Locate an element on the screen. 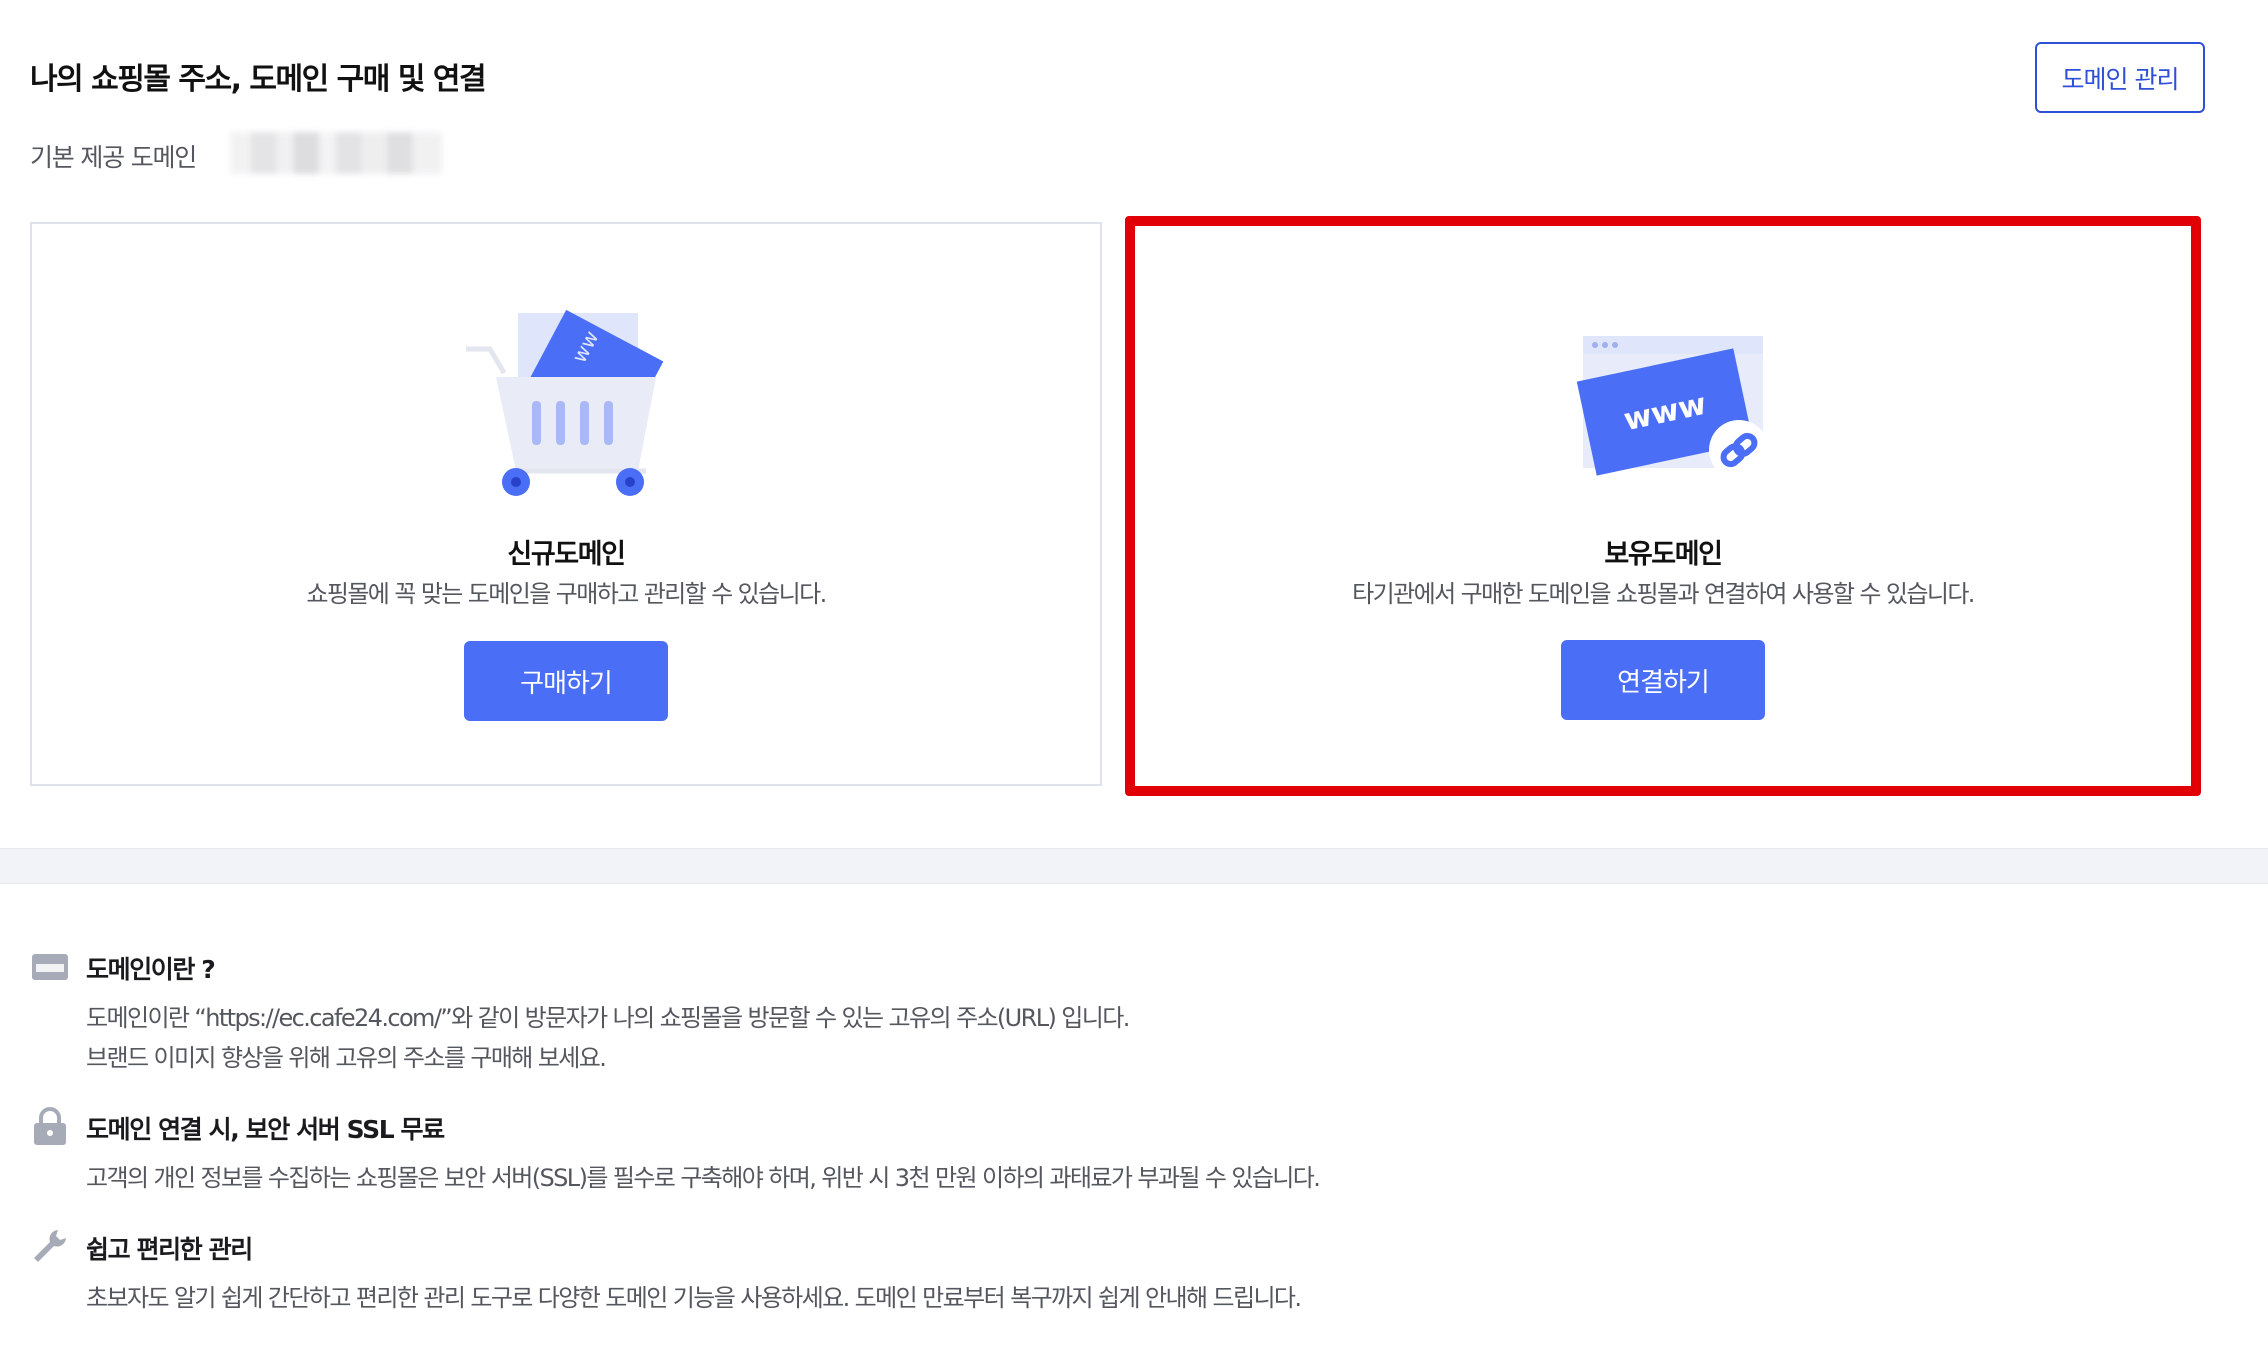  domain-manage-button: 도메인 관리 is located at coordinates (2120, 77).